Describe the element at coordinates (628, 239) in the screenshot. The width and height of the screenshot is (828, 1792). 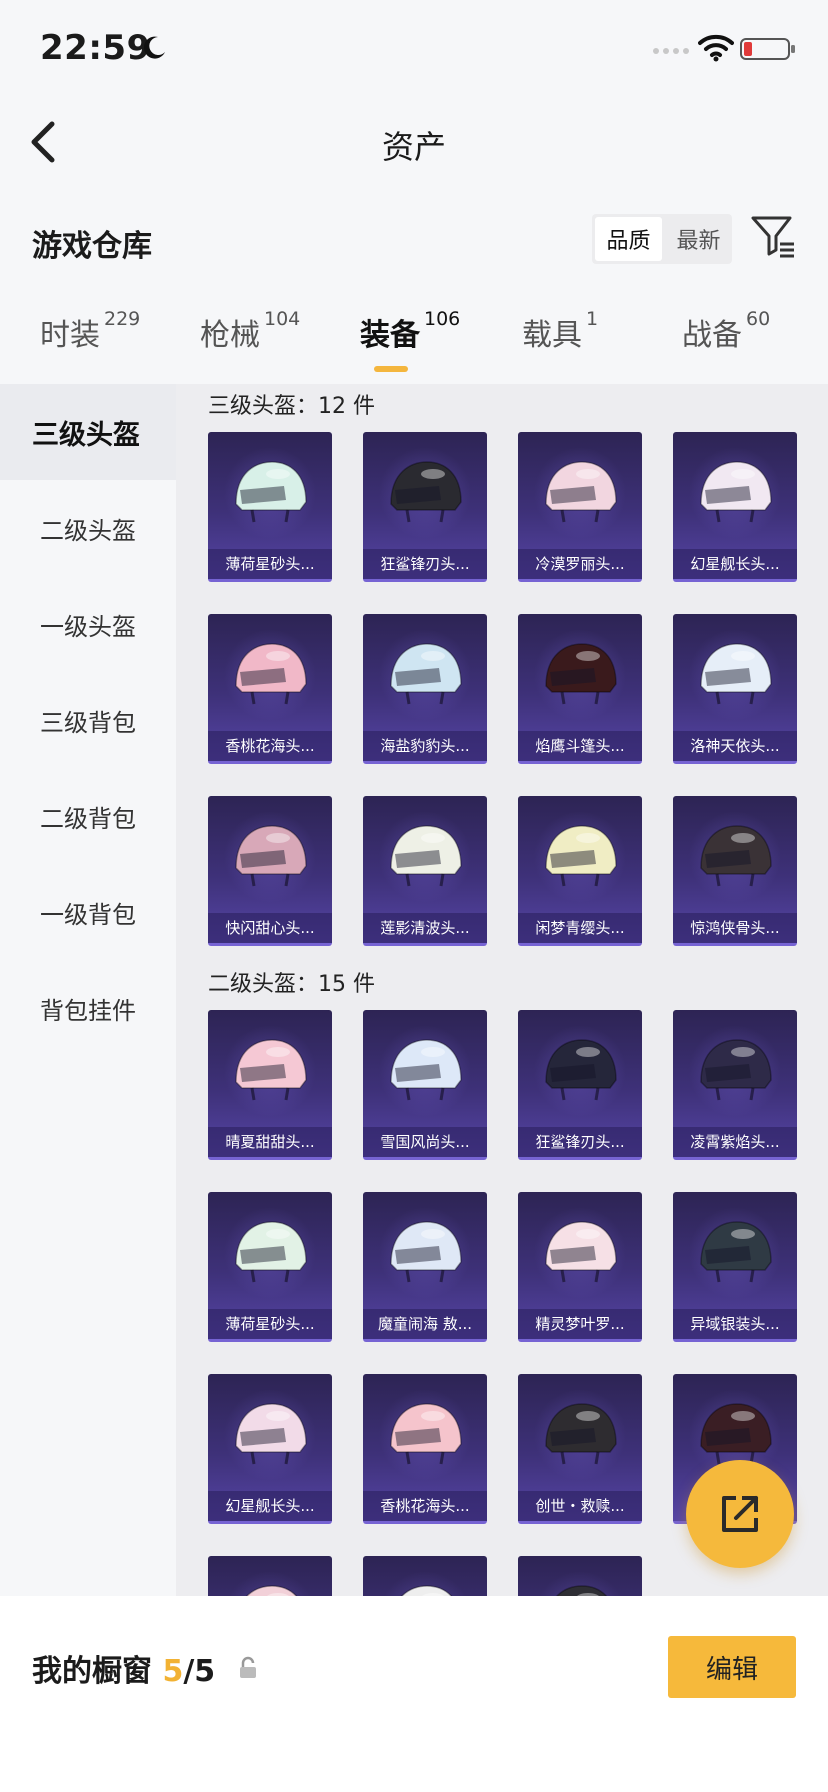
I see `sort-option-quality: 品质` at that location.